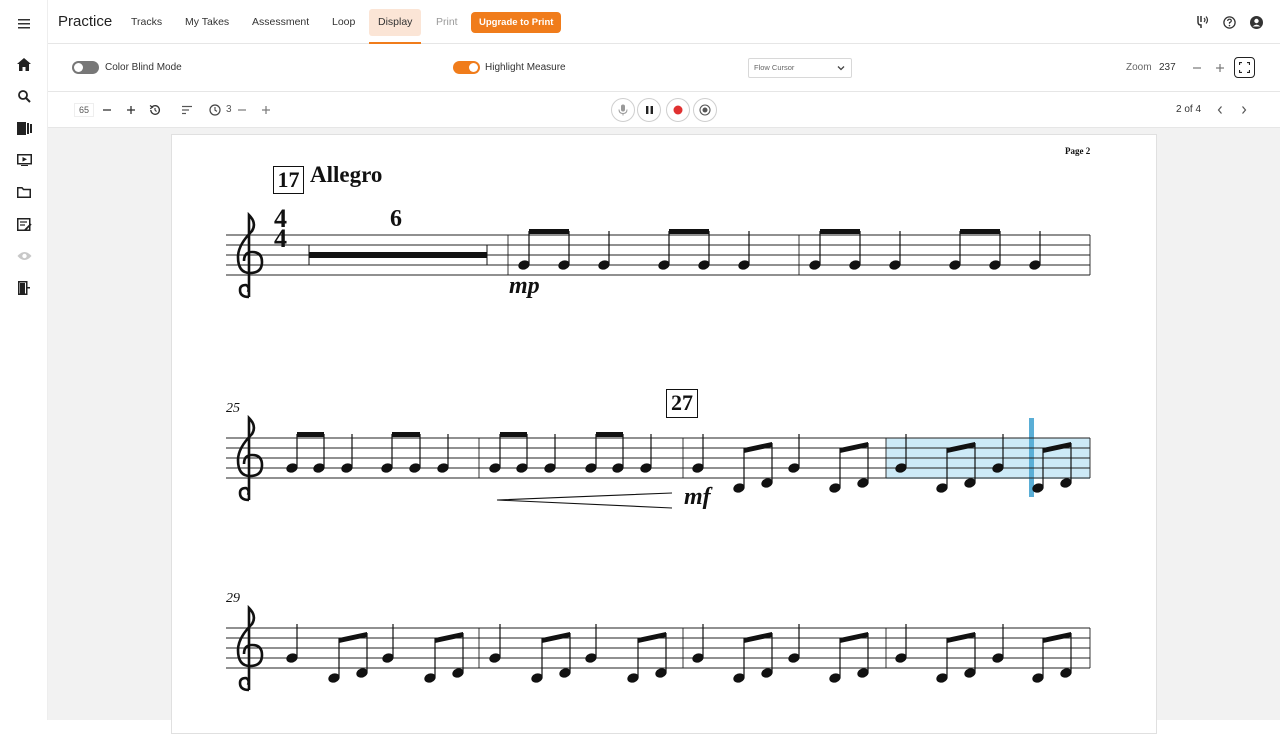  I want to click on tempo-input: 65, so click(84, 110).